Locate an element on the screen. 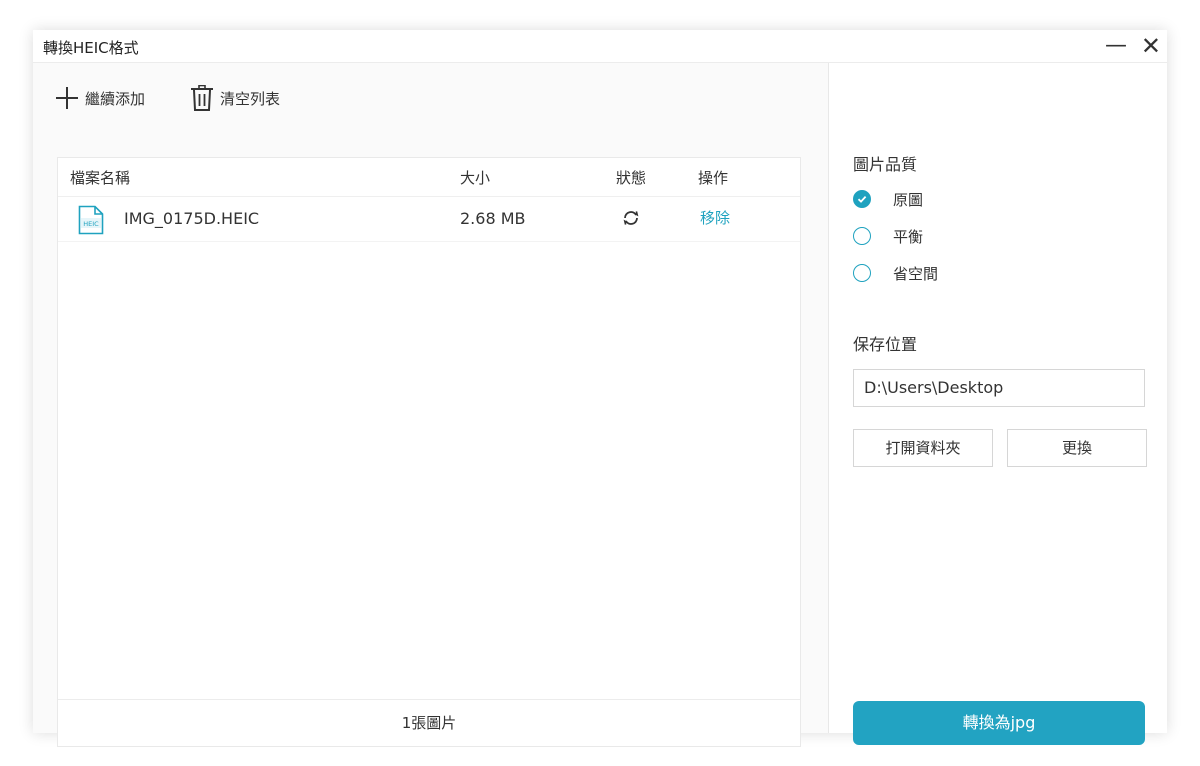 The image size is (1200, 766). file-size: 2.68 MB is located at coordinates (493, 218).